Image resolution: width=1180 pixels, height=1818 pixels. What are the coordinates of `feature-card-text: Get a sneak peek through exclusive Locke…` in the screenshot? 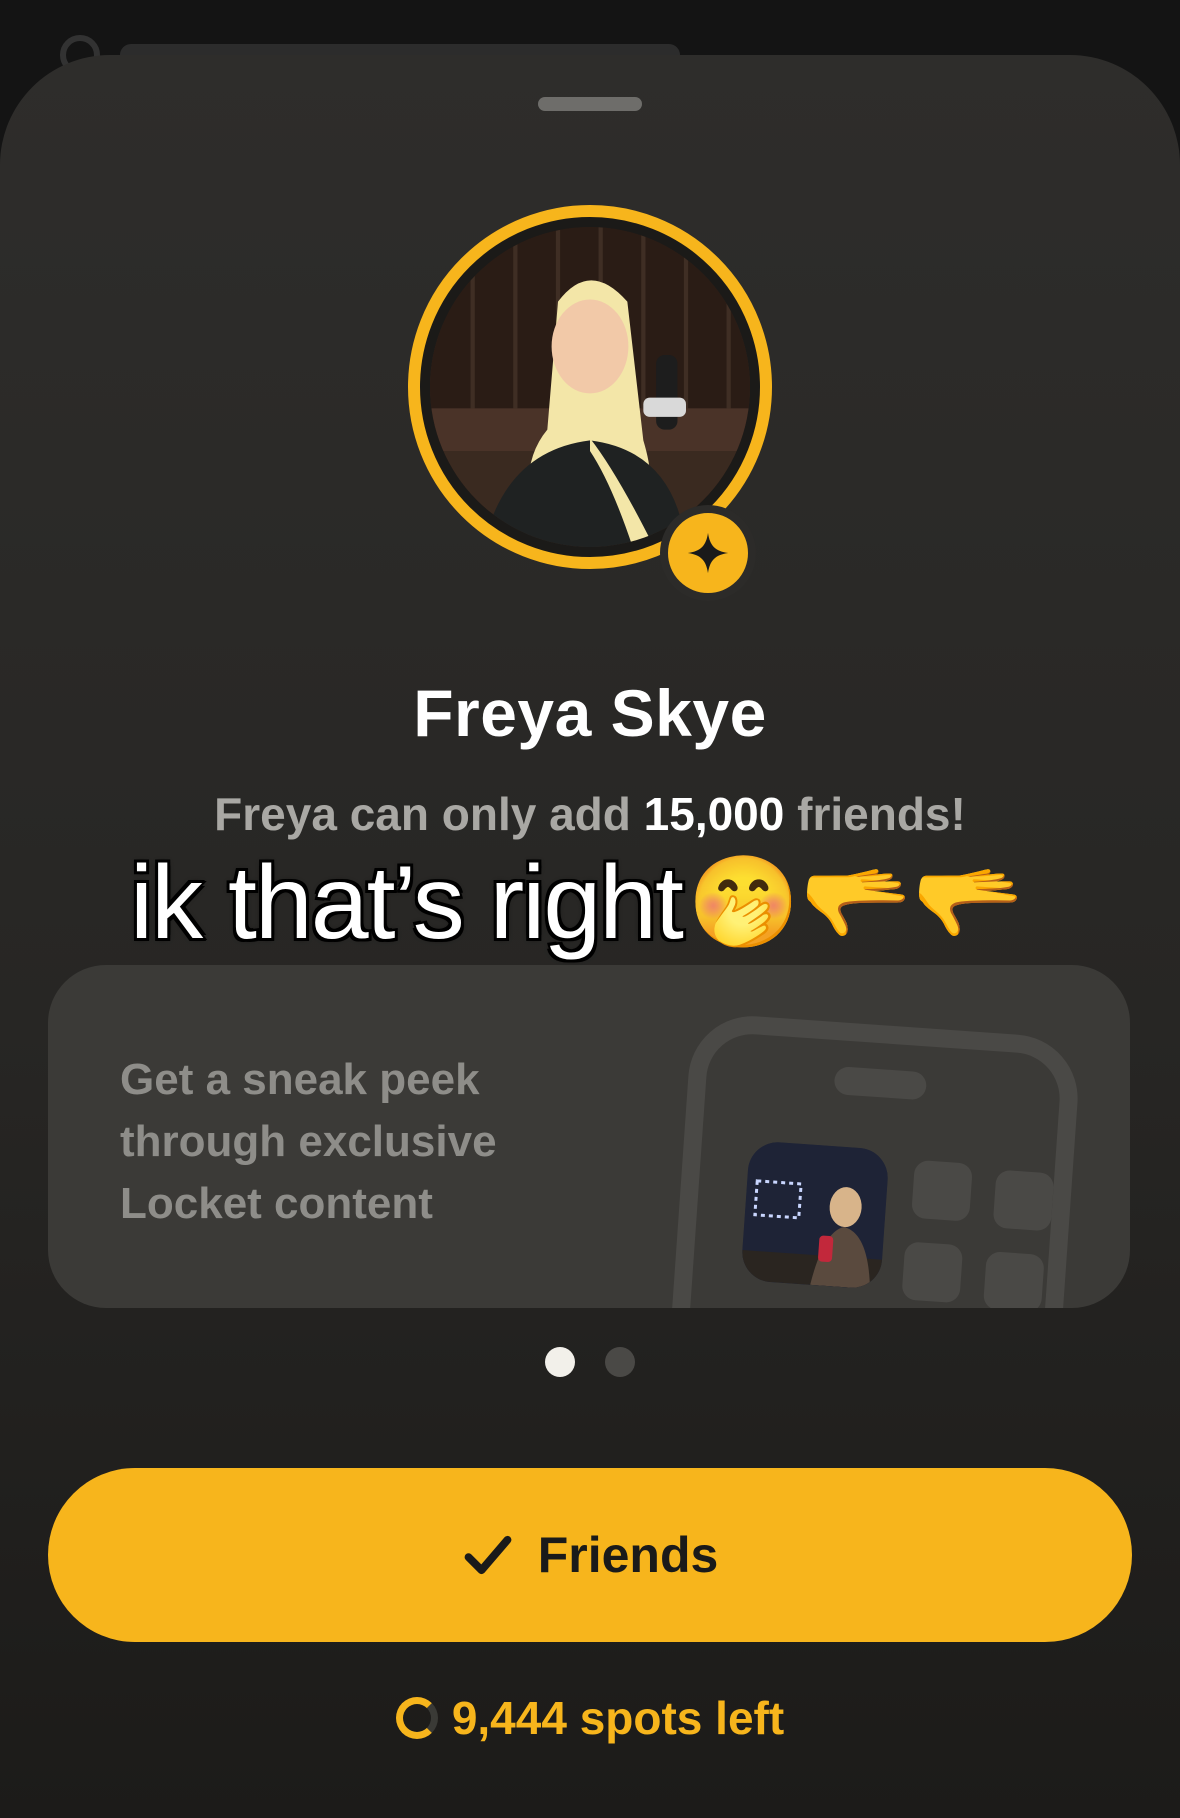 It's located at (308, 1141).